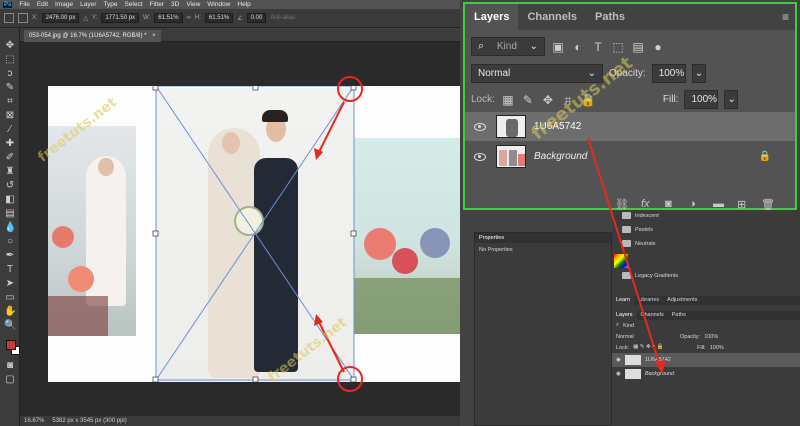  Describe the element at coordinates (10, 366) in the screenshot. I see `quick-mask-icon: ◙` at that location.